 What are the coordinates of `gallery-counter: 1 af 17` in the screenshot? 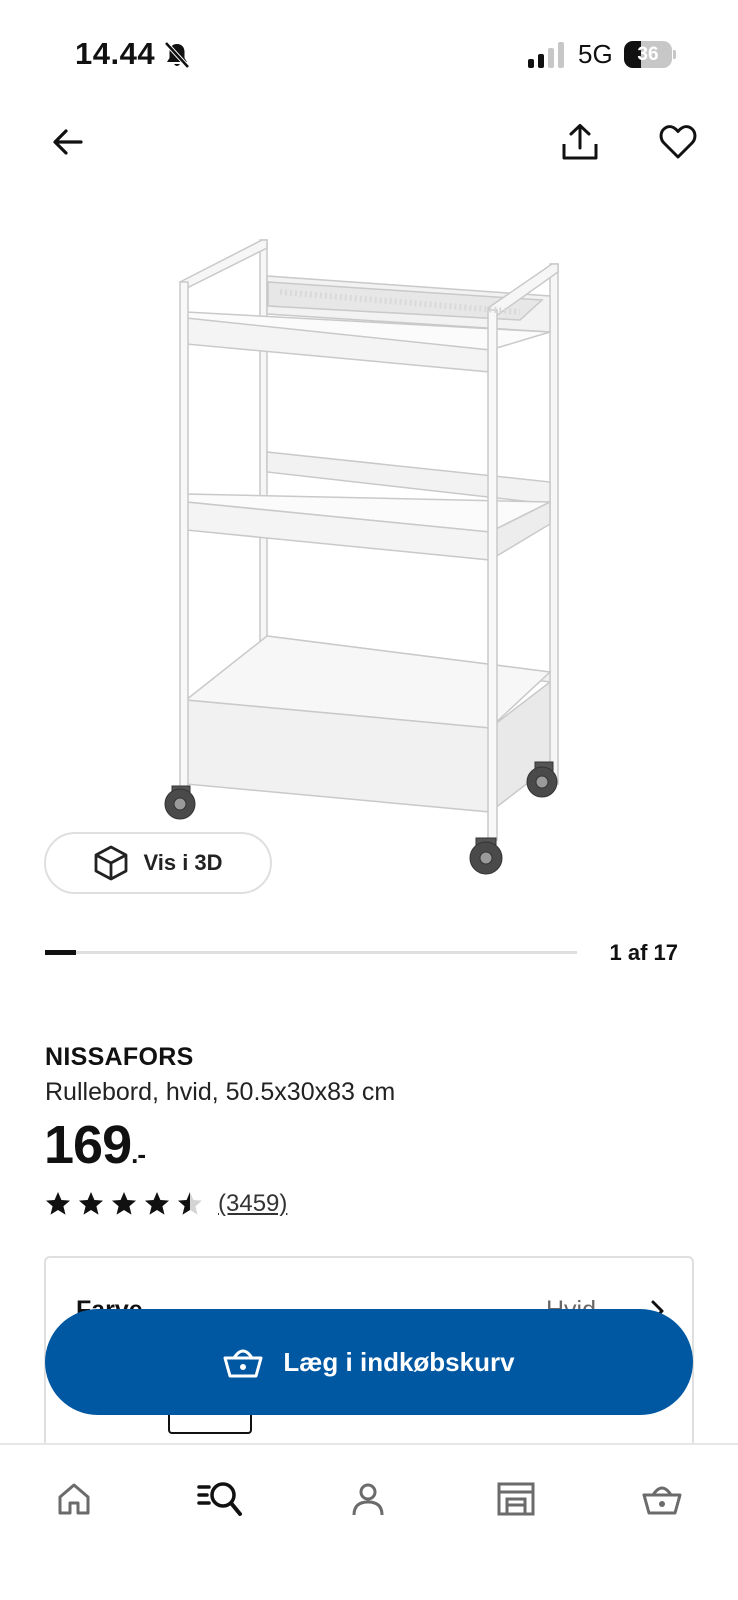 It's located at (644, 952).